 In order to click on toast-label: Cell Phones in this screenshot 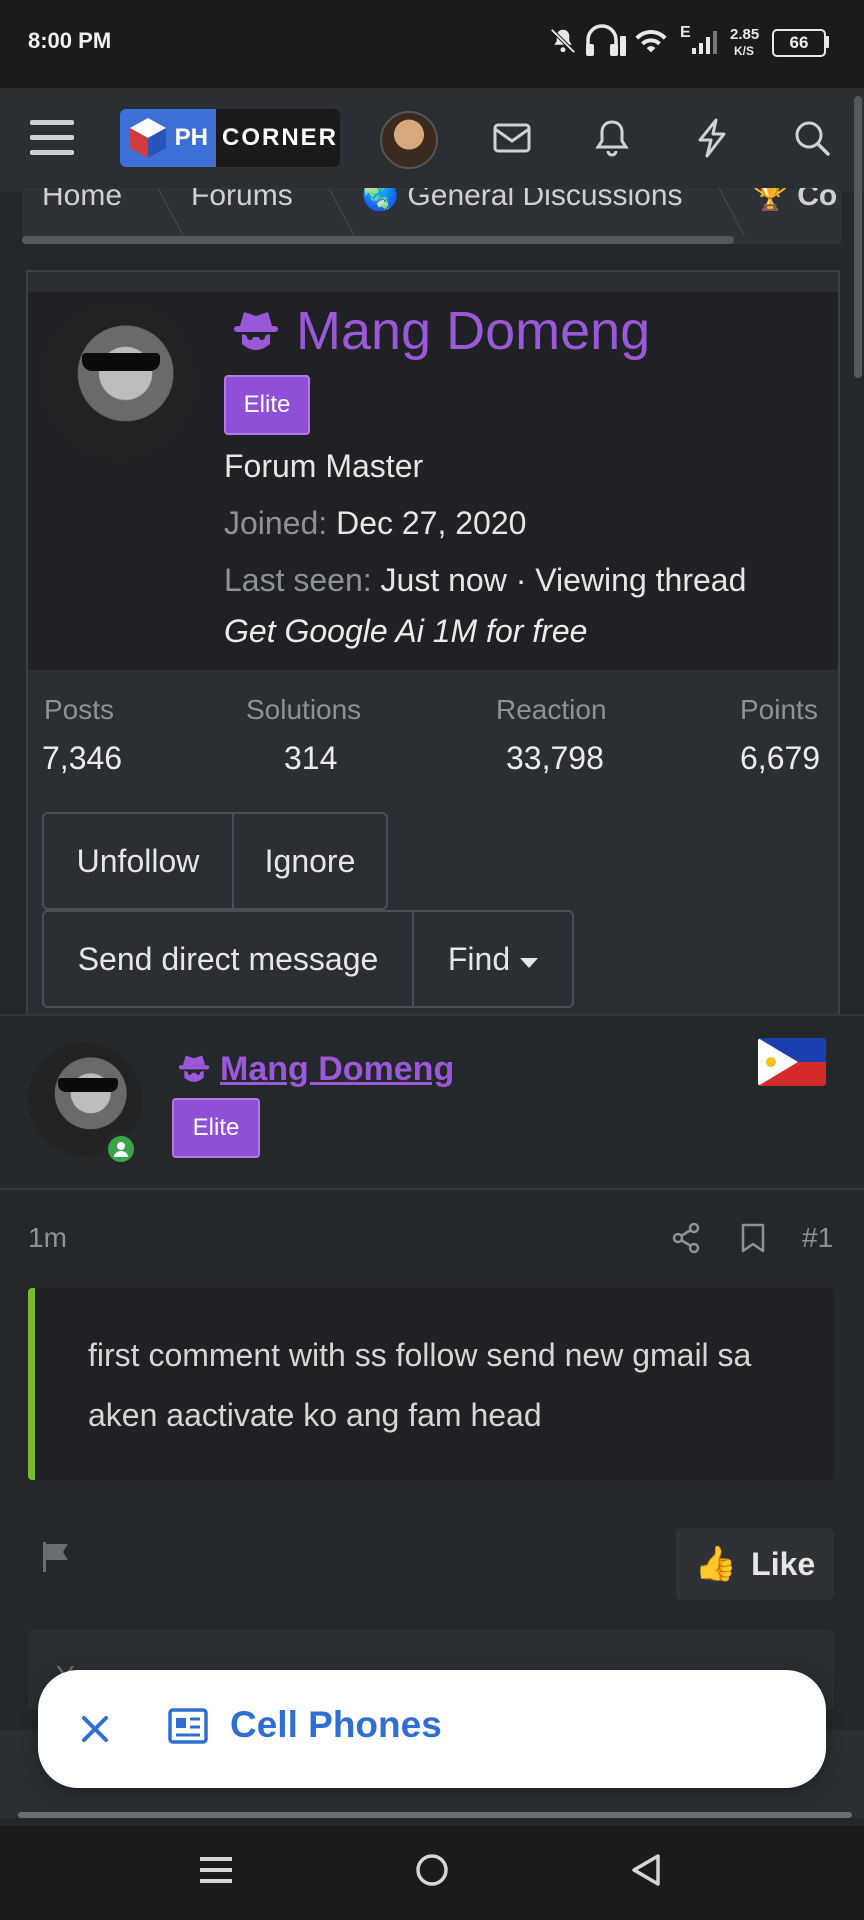, I will do `click(336, 1725)`.